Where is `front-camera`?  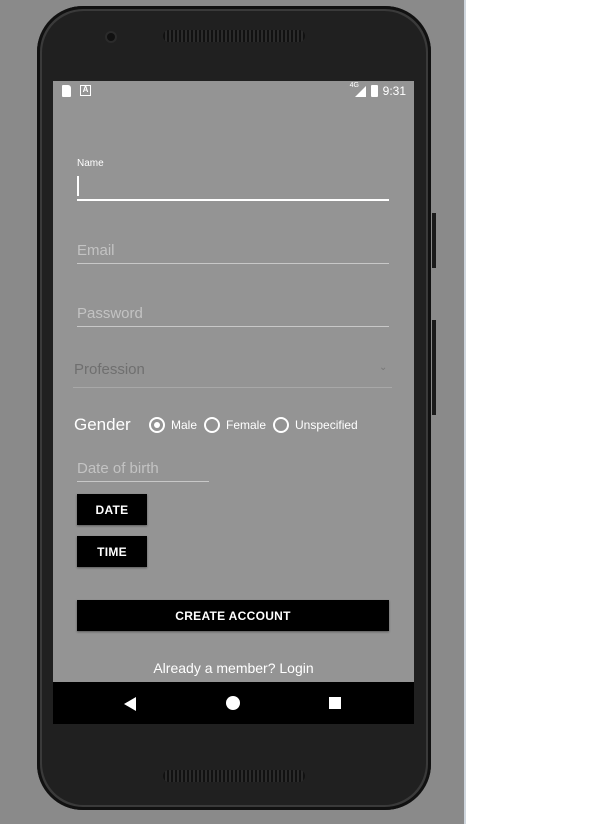 front-camera is located at coordinates (111, 37).